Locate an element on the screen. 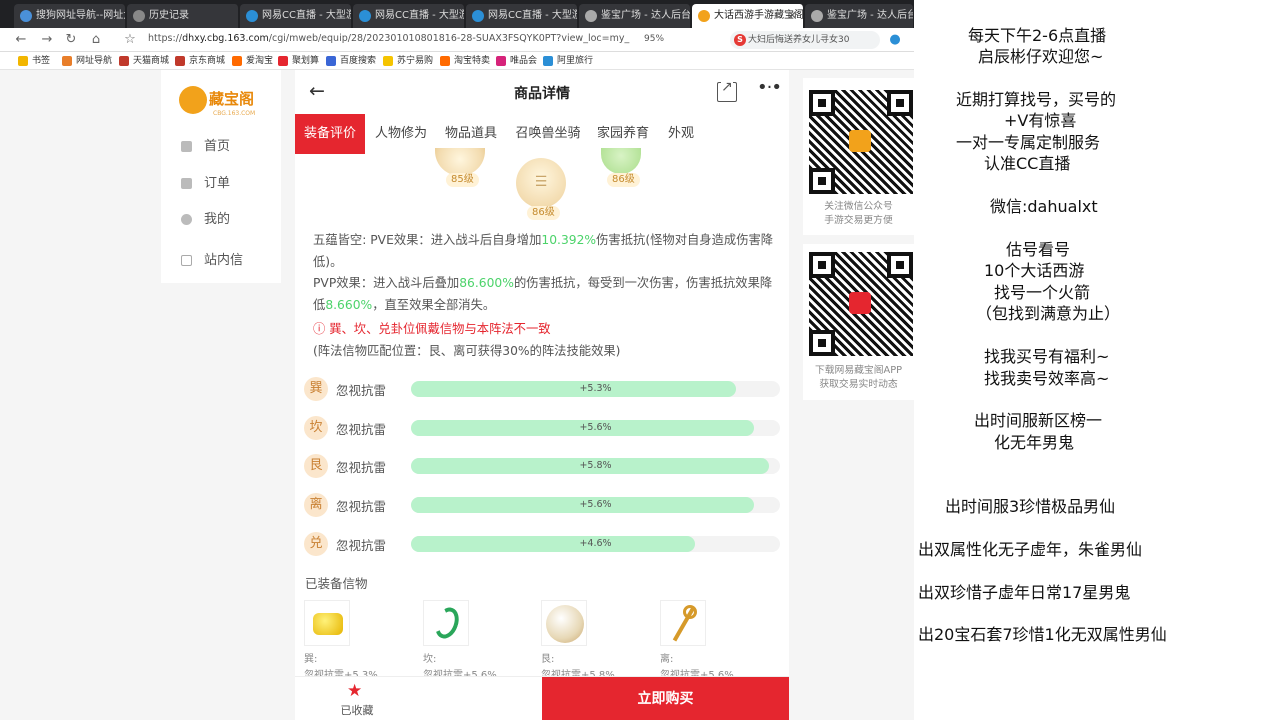 This screenshot has width=1280, height=720. equipped-title: 已装备信物 is located at coordinates (336, 583).